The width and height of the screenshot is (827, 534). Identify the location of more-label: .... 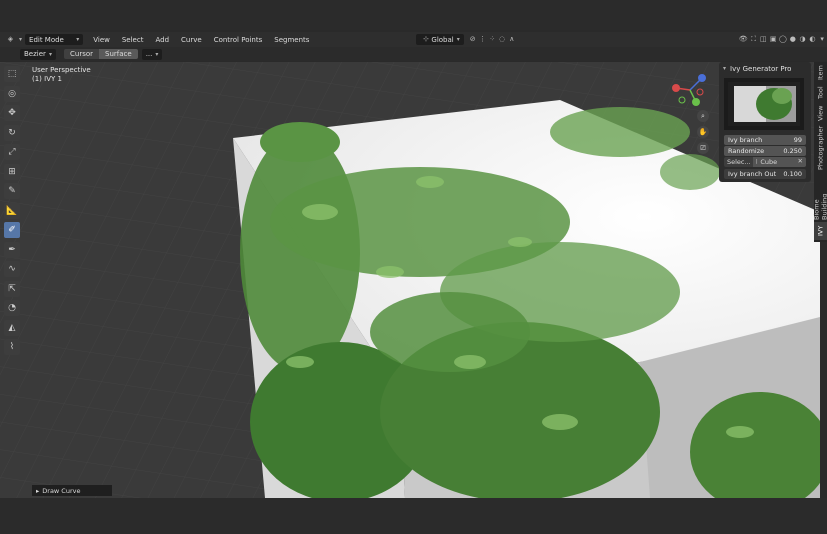
(149, 54).